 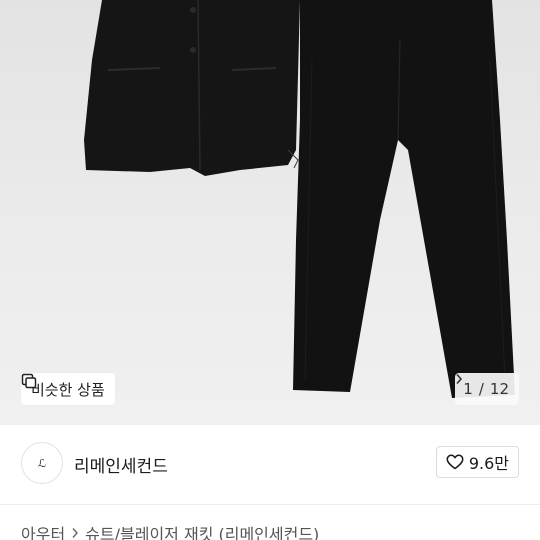 I want to click on breadcrumb: 아우터 슈트/블레이저 재킷 (리메인세컨드), so click(x=170, y=530).